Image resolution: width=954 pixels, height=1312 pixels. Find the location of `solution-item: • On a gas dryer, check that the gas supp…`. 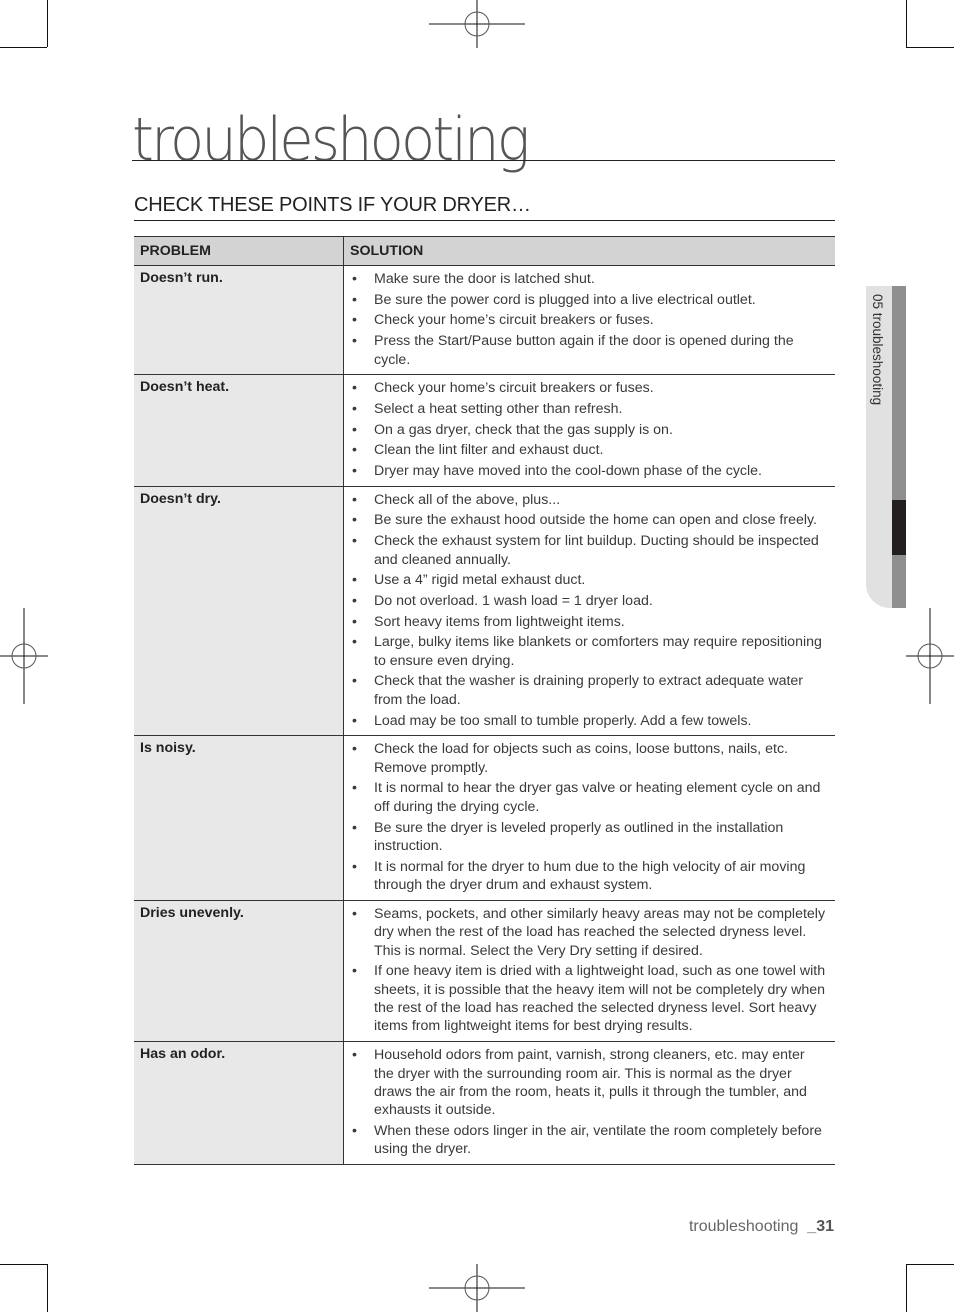

solution-item: • On a gas dryer, check that the gas supp… is located at coordinates (588, 430).